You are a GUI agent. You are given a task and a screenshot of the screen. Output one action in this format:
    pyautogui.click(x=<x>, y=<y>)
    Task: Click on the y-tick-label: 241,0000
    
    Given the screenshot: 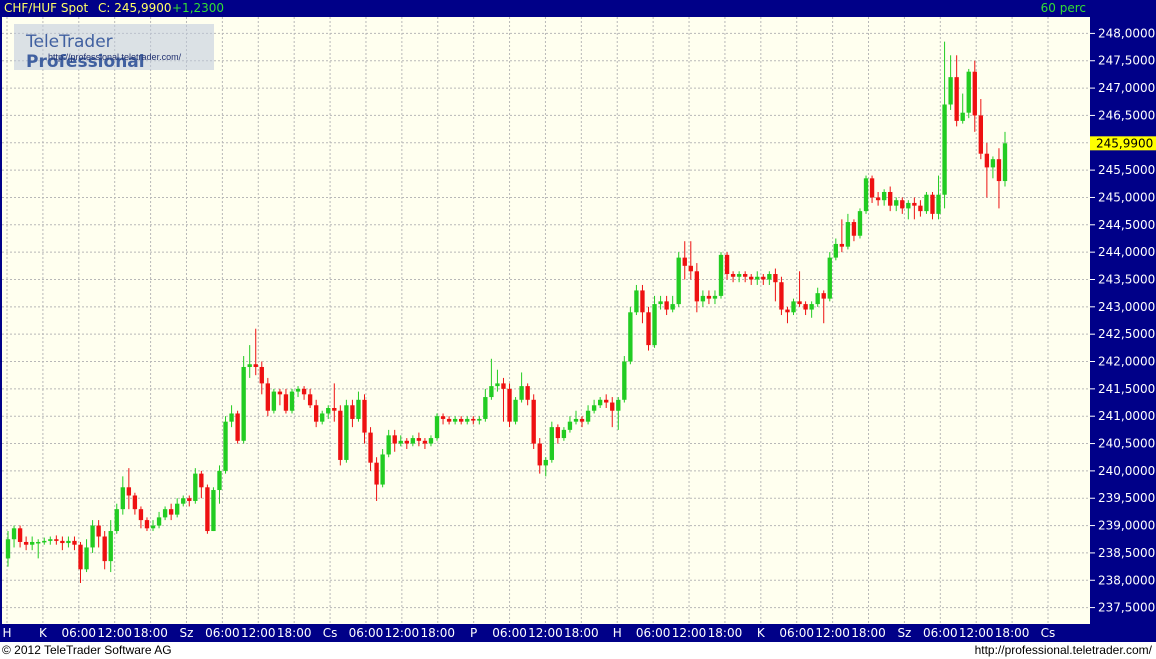 What is the action you would take?
    pyautogui.click(x=1126, y=416)
    